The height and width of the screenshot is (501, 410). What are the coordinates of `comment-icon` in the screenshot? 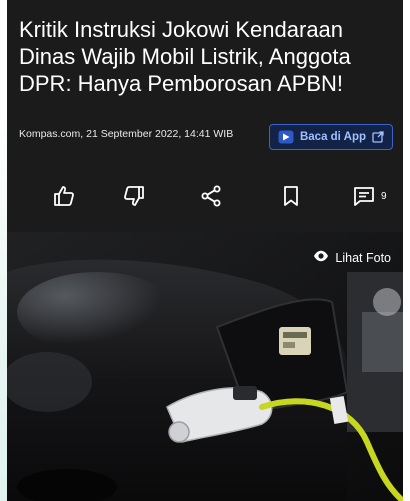 It's located at (364, 196).